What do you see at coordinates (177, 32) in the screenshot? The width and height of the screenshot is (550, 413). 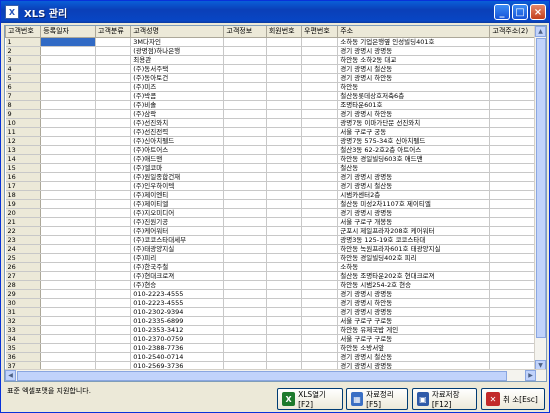 I see `col-header-customer-name: 고객성명` at bounding box center [177, 32].